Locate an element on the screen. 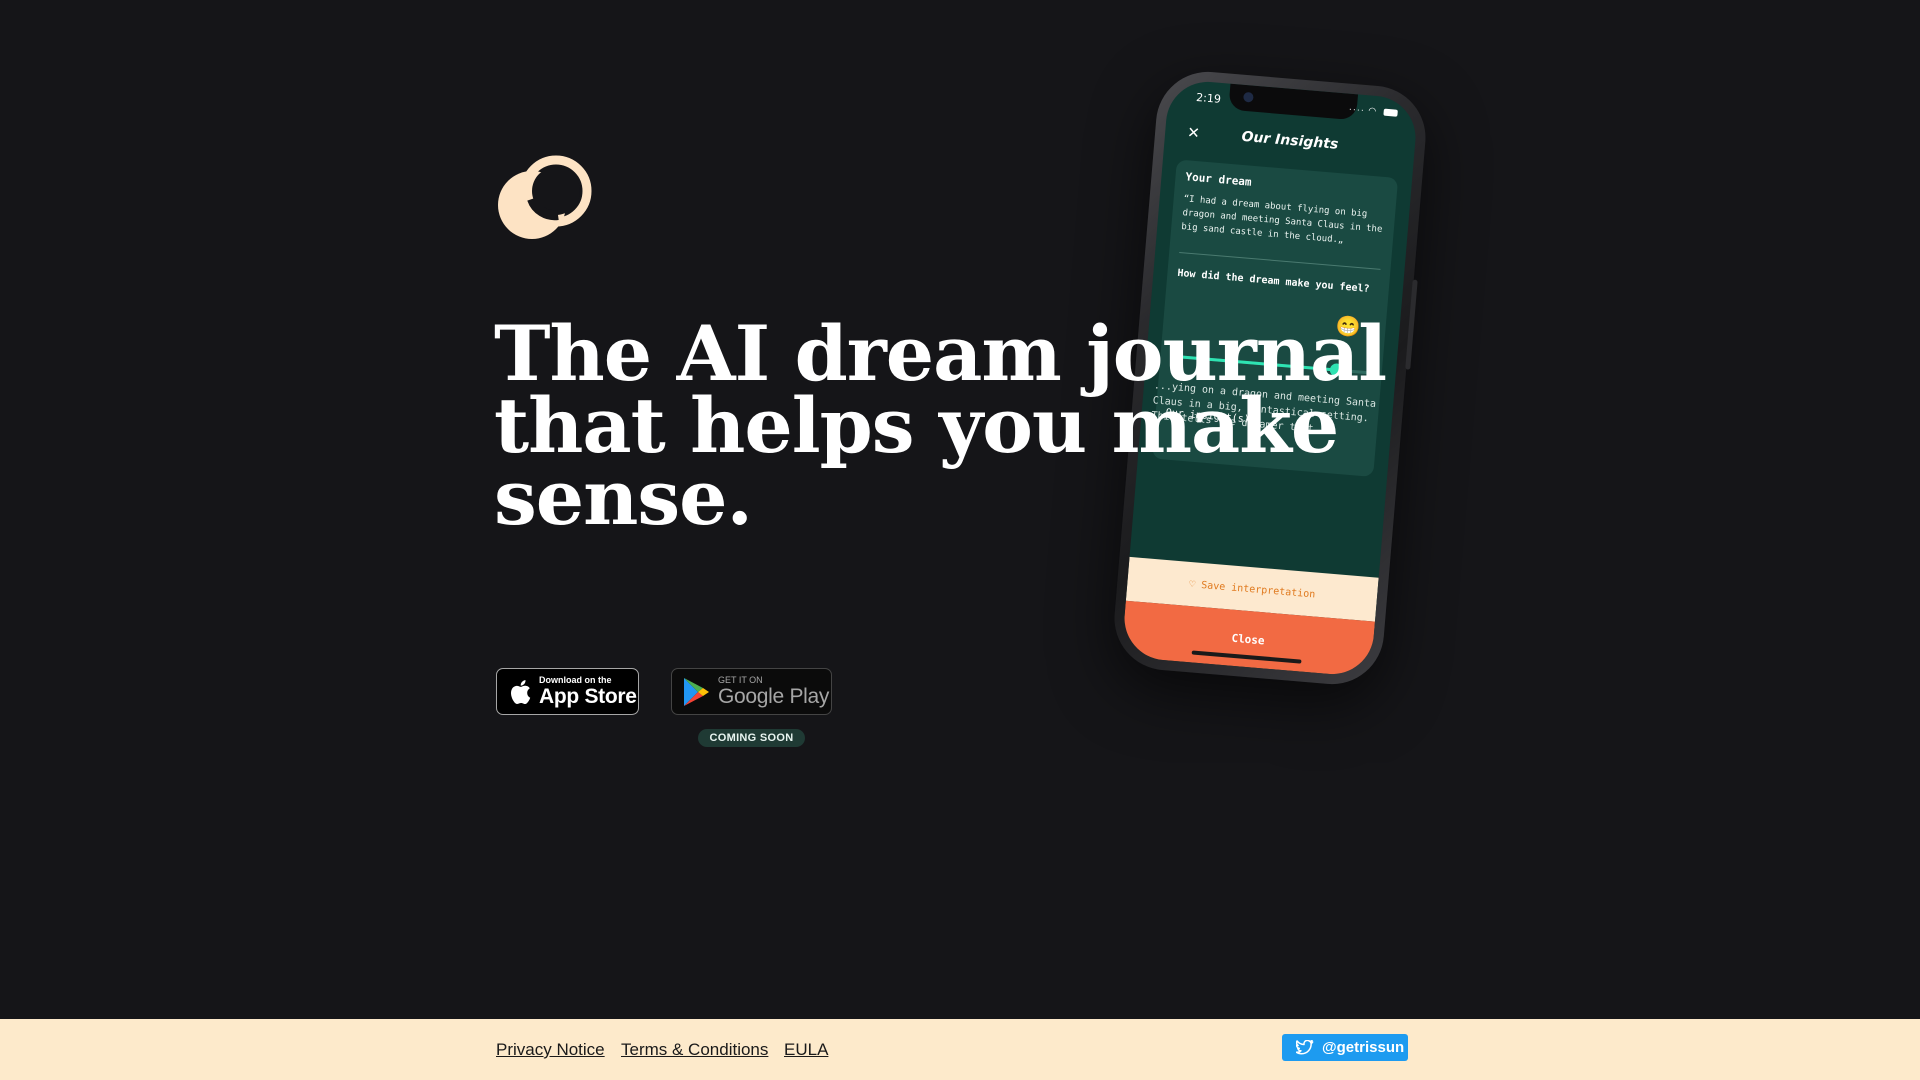 The width and height of the screenshot is (1920, 1080). wifi-icon: ◠ is located at coordinates (1372, 111).